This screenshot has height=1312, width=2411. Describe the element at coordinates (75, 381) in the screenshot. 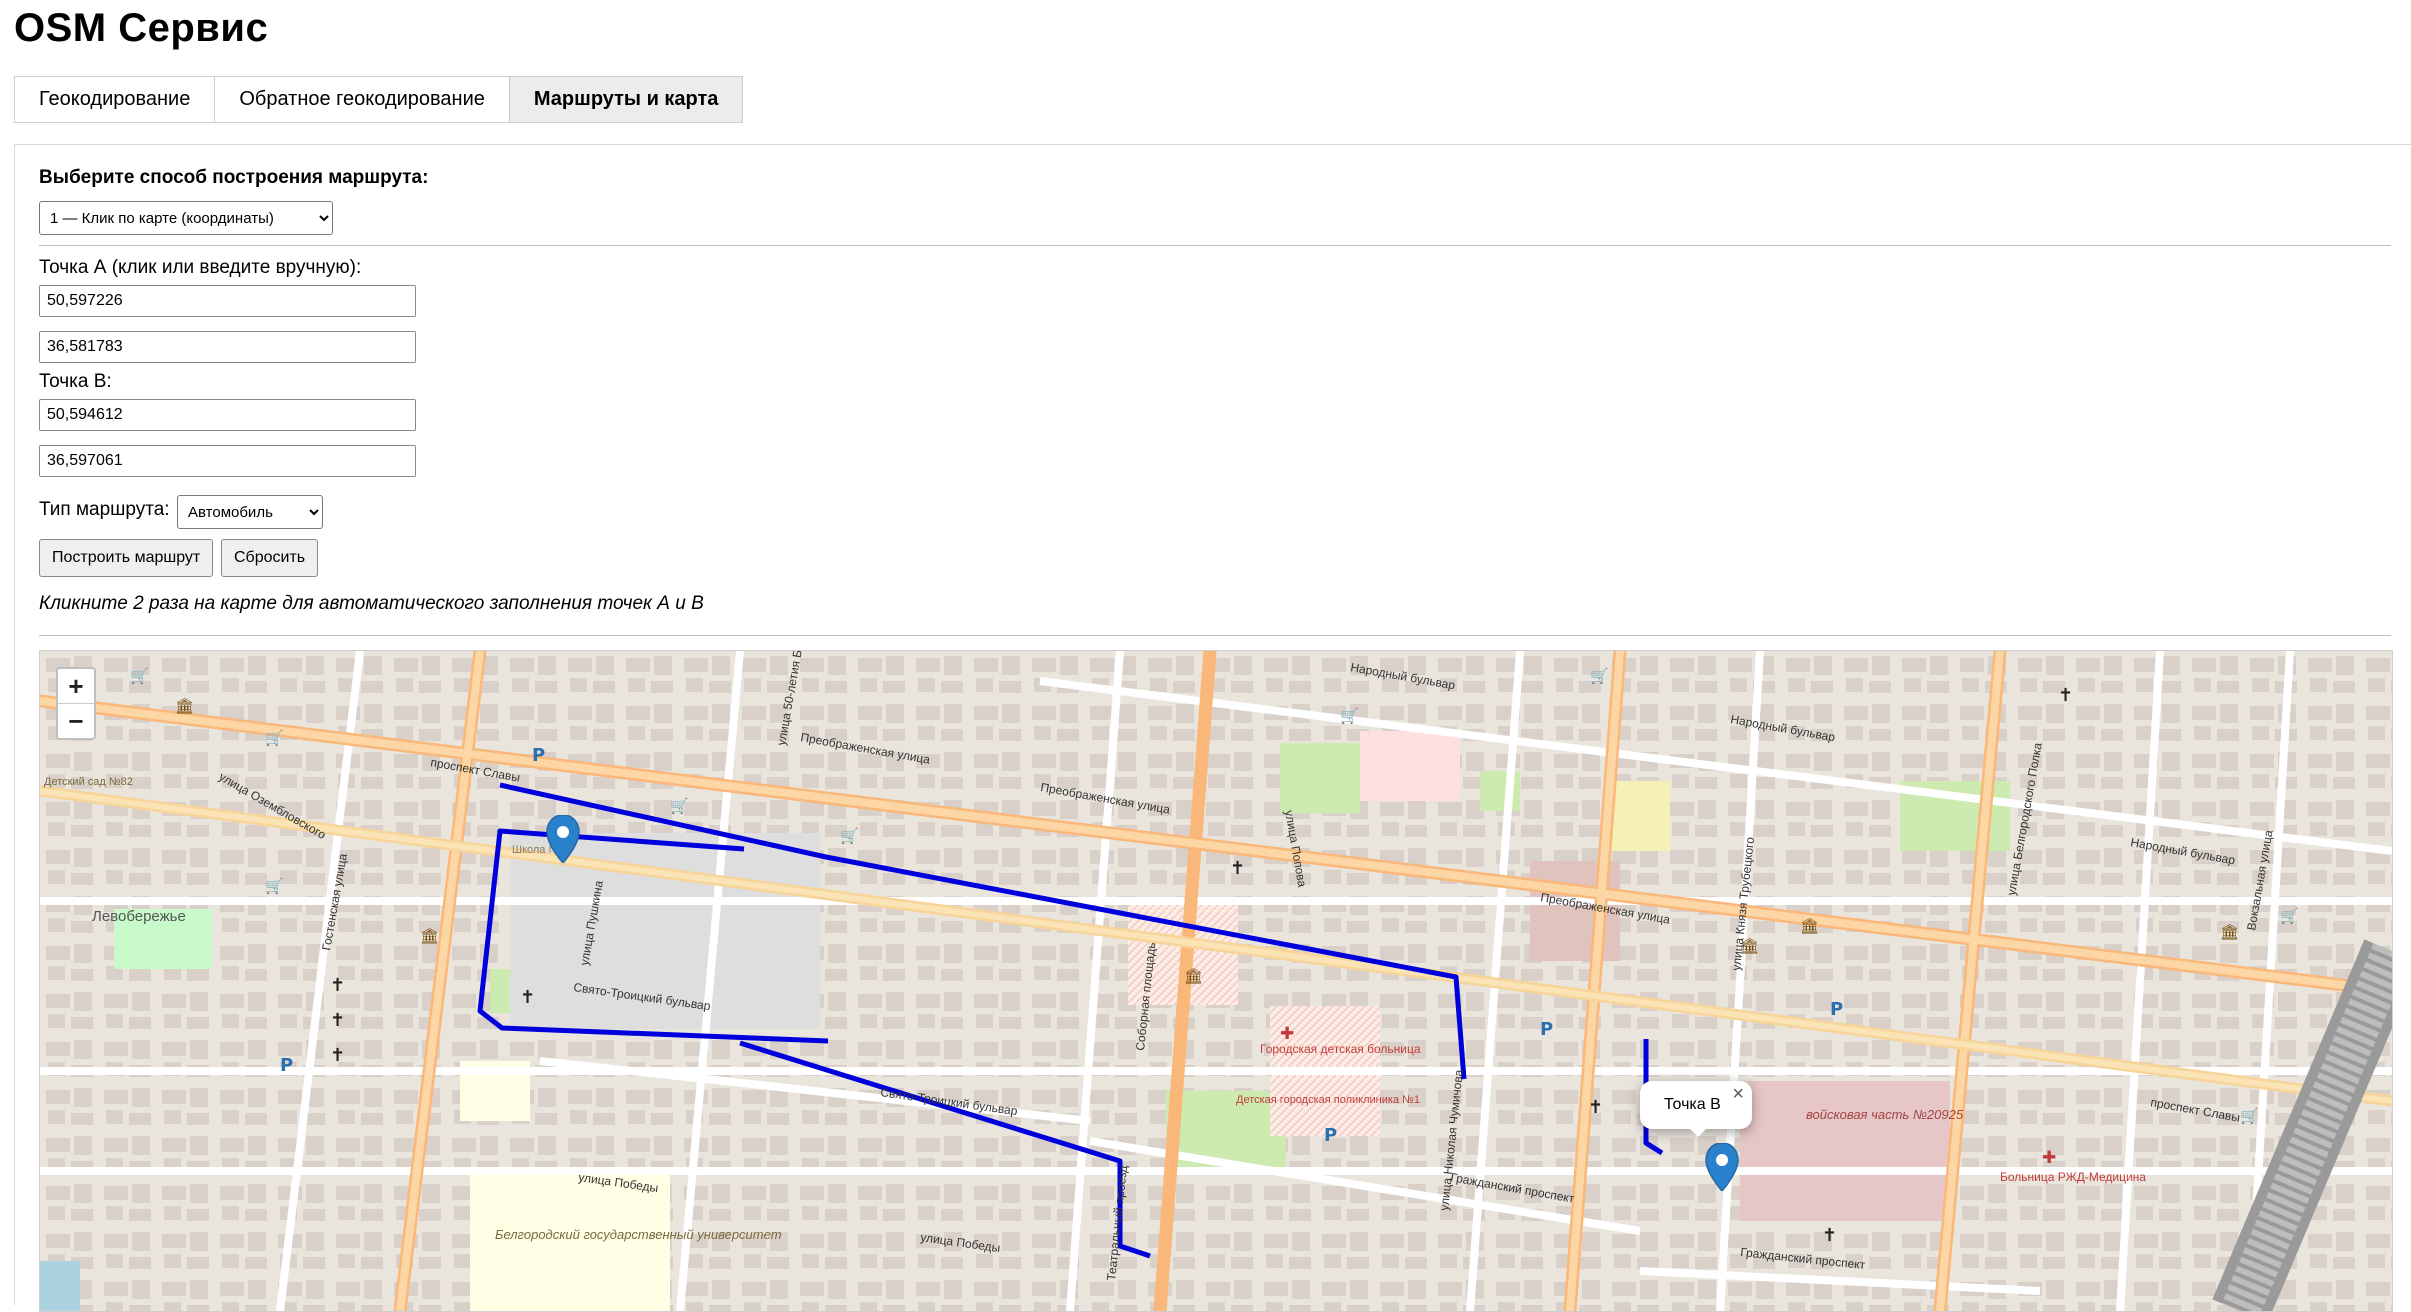

I see `point-b-label: Точка B:` at that location.